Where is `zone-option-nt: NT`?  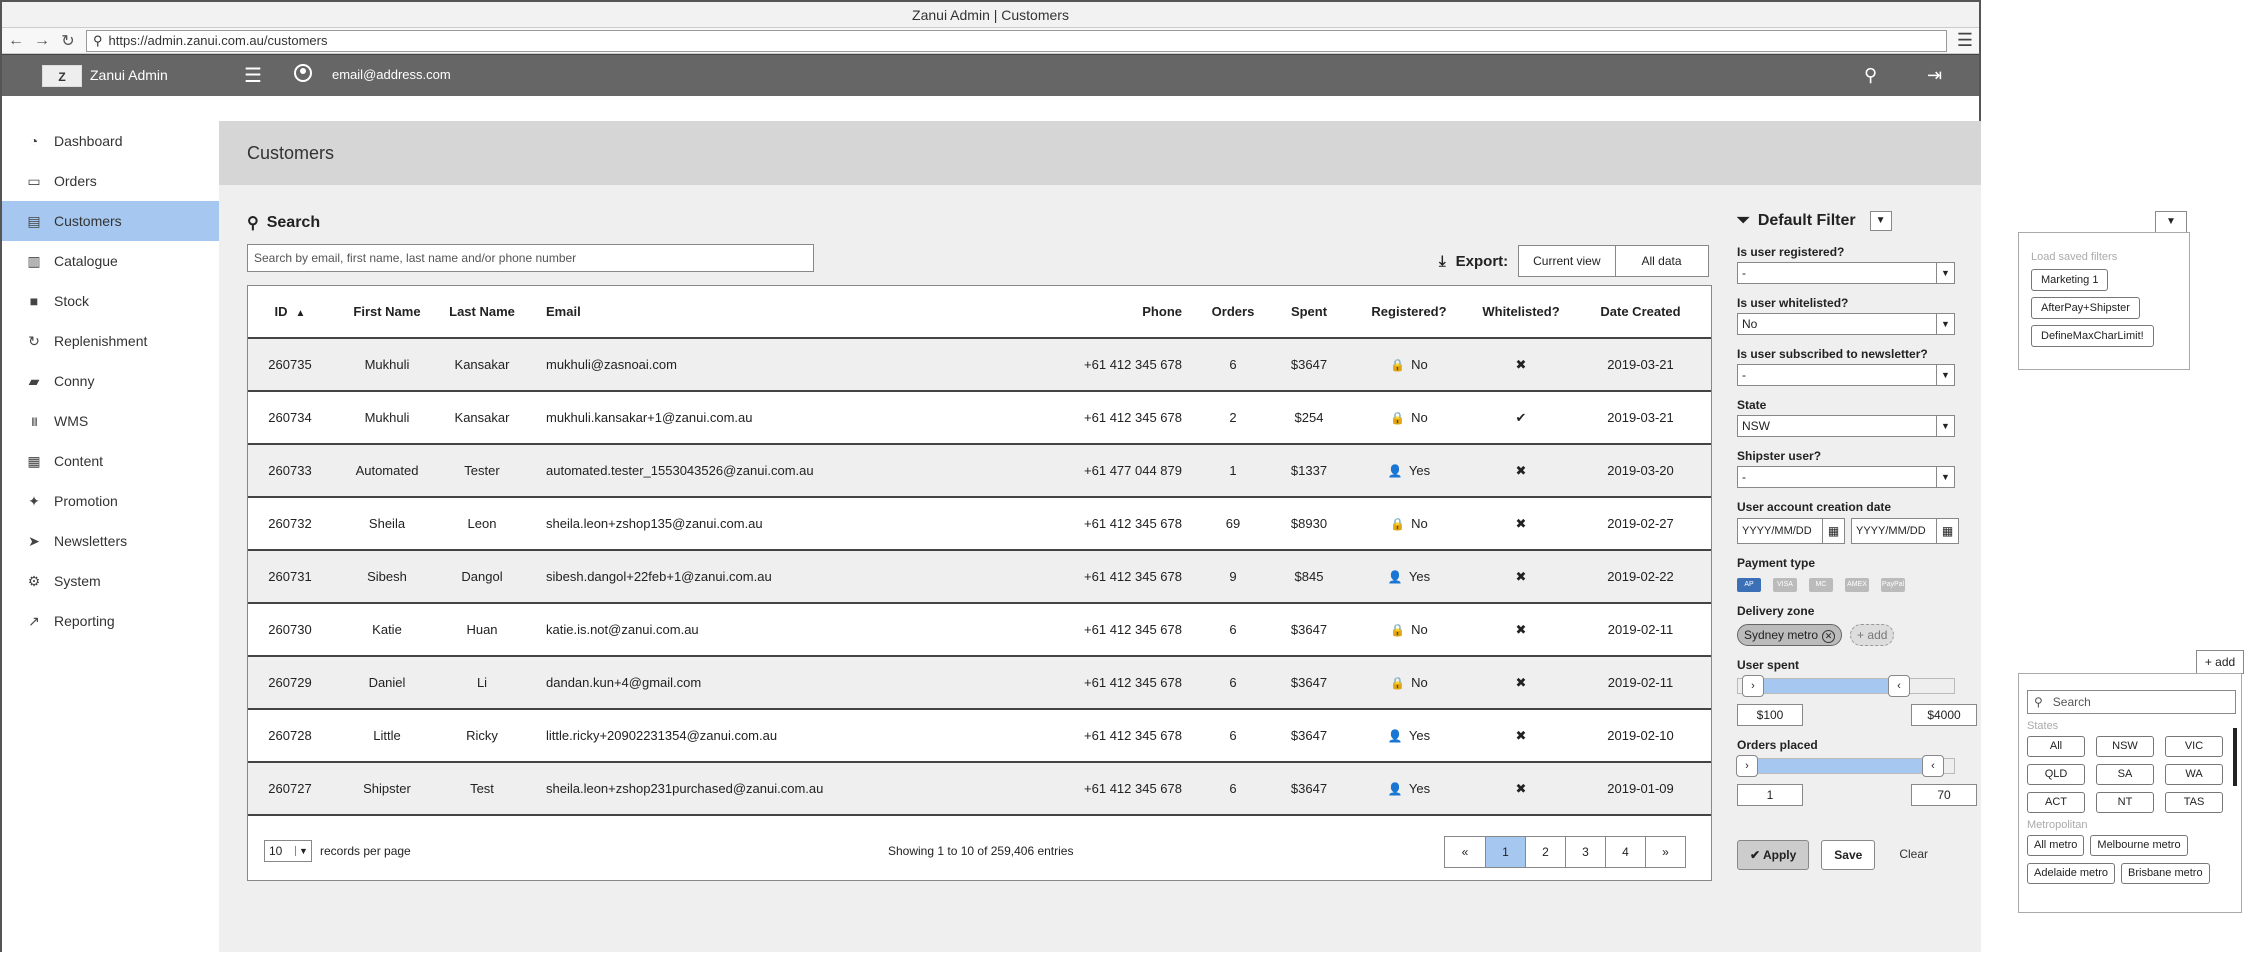 zone-option-nt: NT is located at coordinates (2125, 802).